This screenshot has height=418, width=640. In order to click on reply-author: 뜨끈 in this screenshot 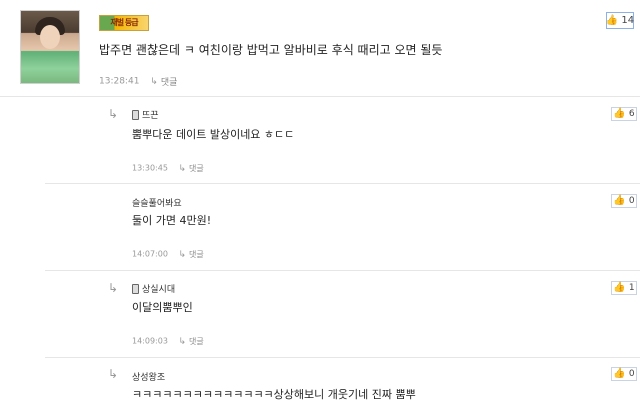, I will do `click(145, 114)`.